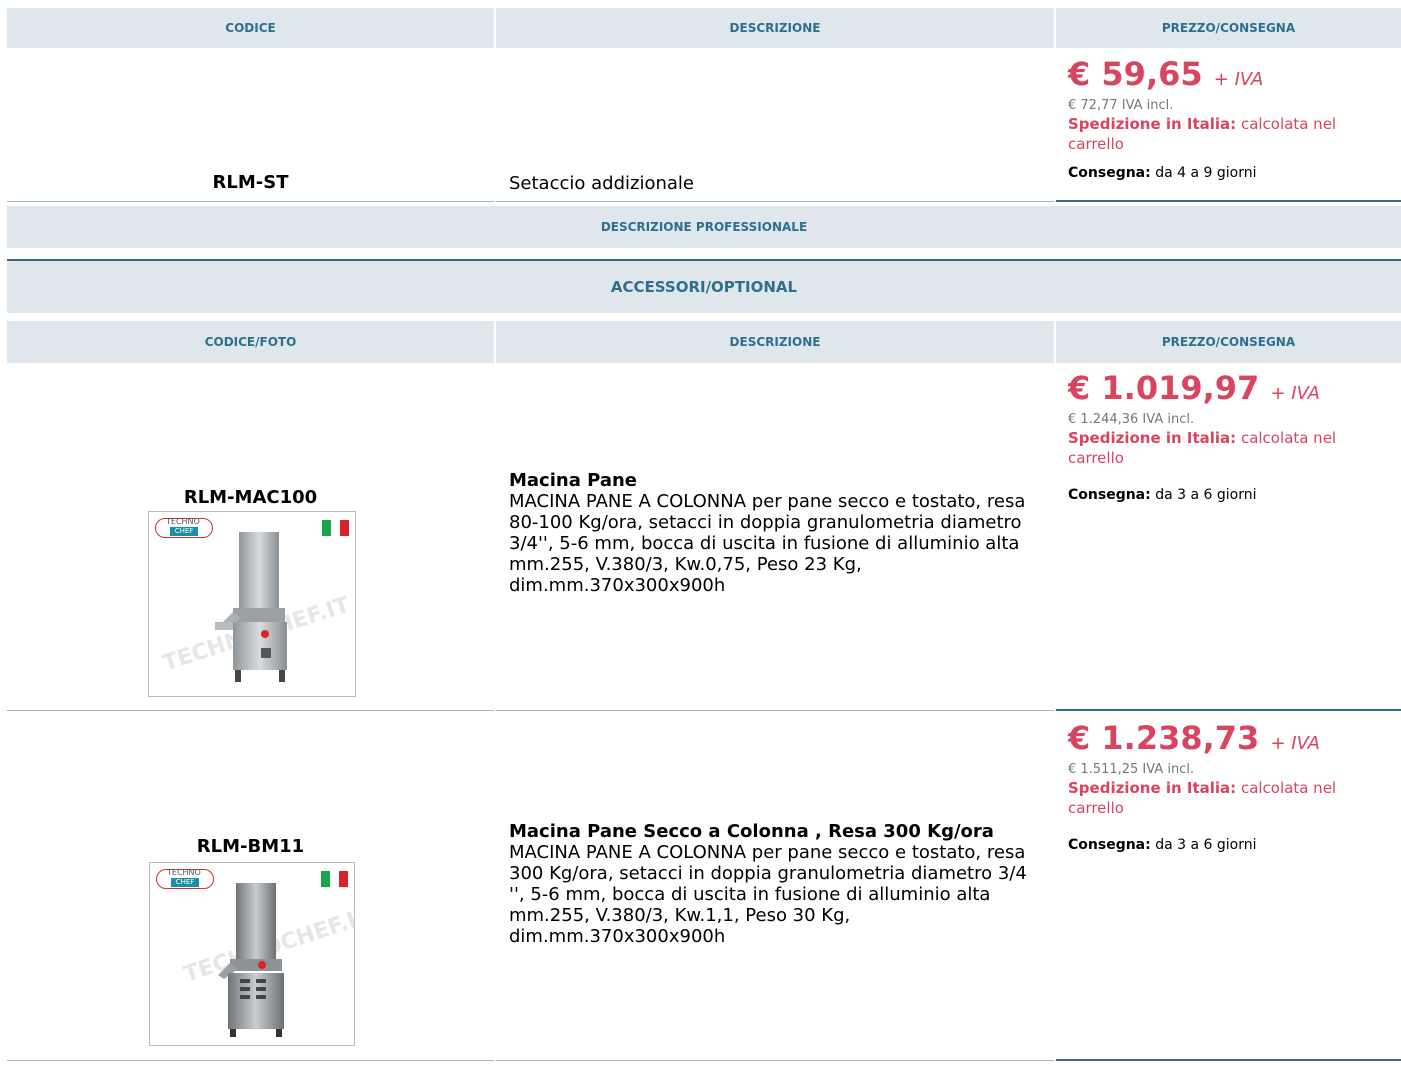 The image size is (1401, 1071). What do you see at coordinates (704, 227) in the screenshot?
I see `professional-description-link: DESCRIZIONE PROFESSIONALE` at bounding box center [704, 227].